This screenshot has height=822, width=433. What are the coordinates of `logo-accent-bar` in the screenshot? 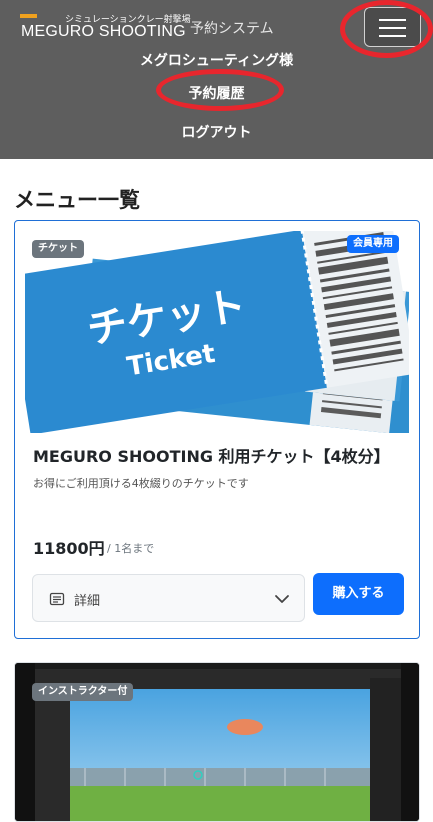 It's located at (28, 16).